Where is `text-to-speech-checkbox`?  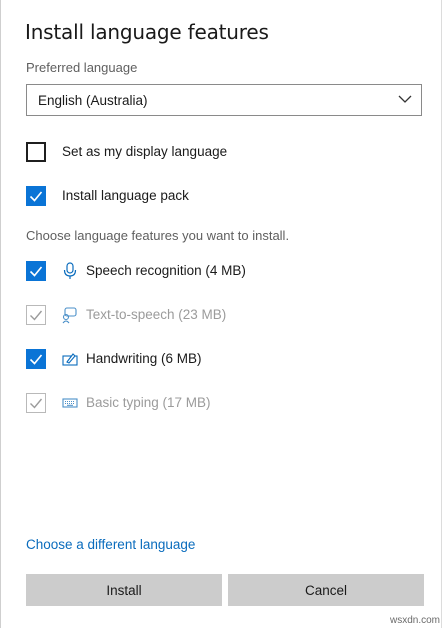 text-to-speech-checkbox is located at coordinates (36, 315).